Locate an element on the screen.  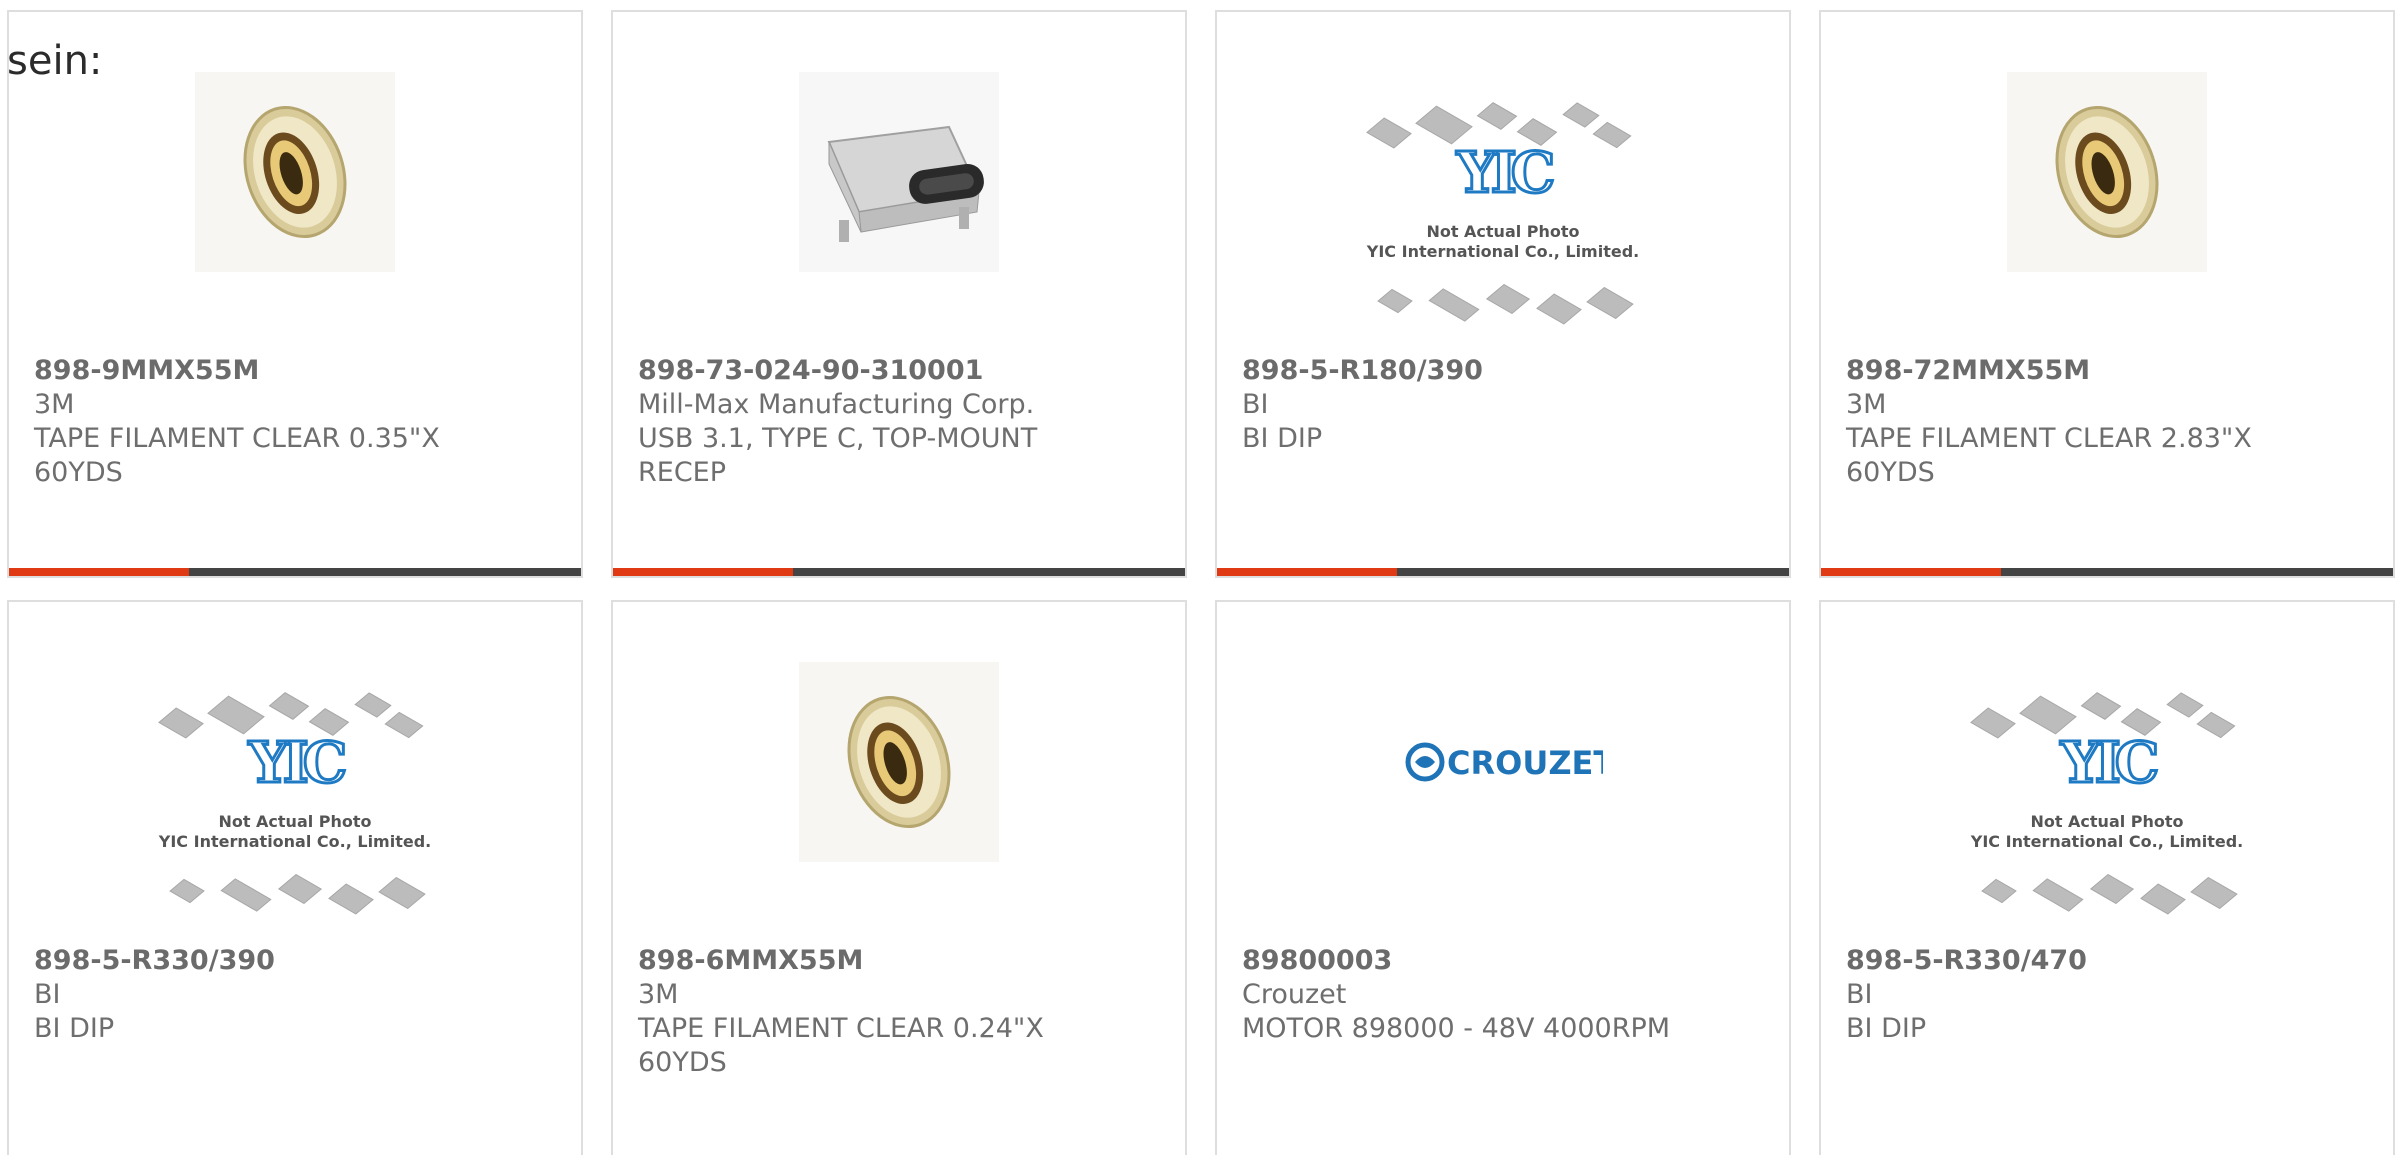
manufacturer: Crouzet is located at coordinates (1294, 994).